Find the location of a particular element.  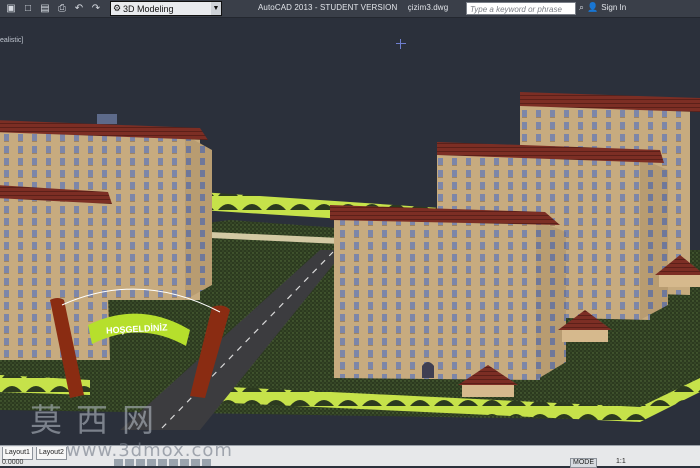

tab-layout2: Layout2 is located at coordinates (51, 453).